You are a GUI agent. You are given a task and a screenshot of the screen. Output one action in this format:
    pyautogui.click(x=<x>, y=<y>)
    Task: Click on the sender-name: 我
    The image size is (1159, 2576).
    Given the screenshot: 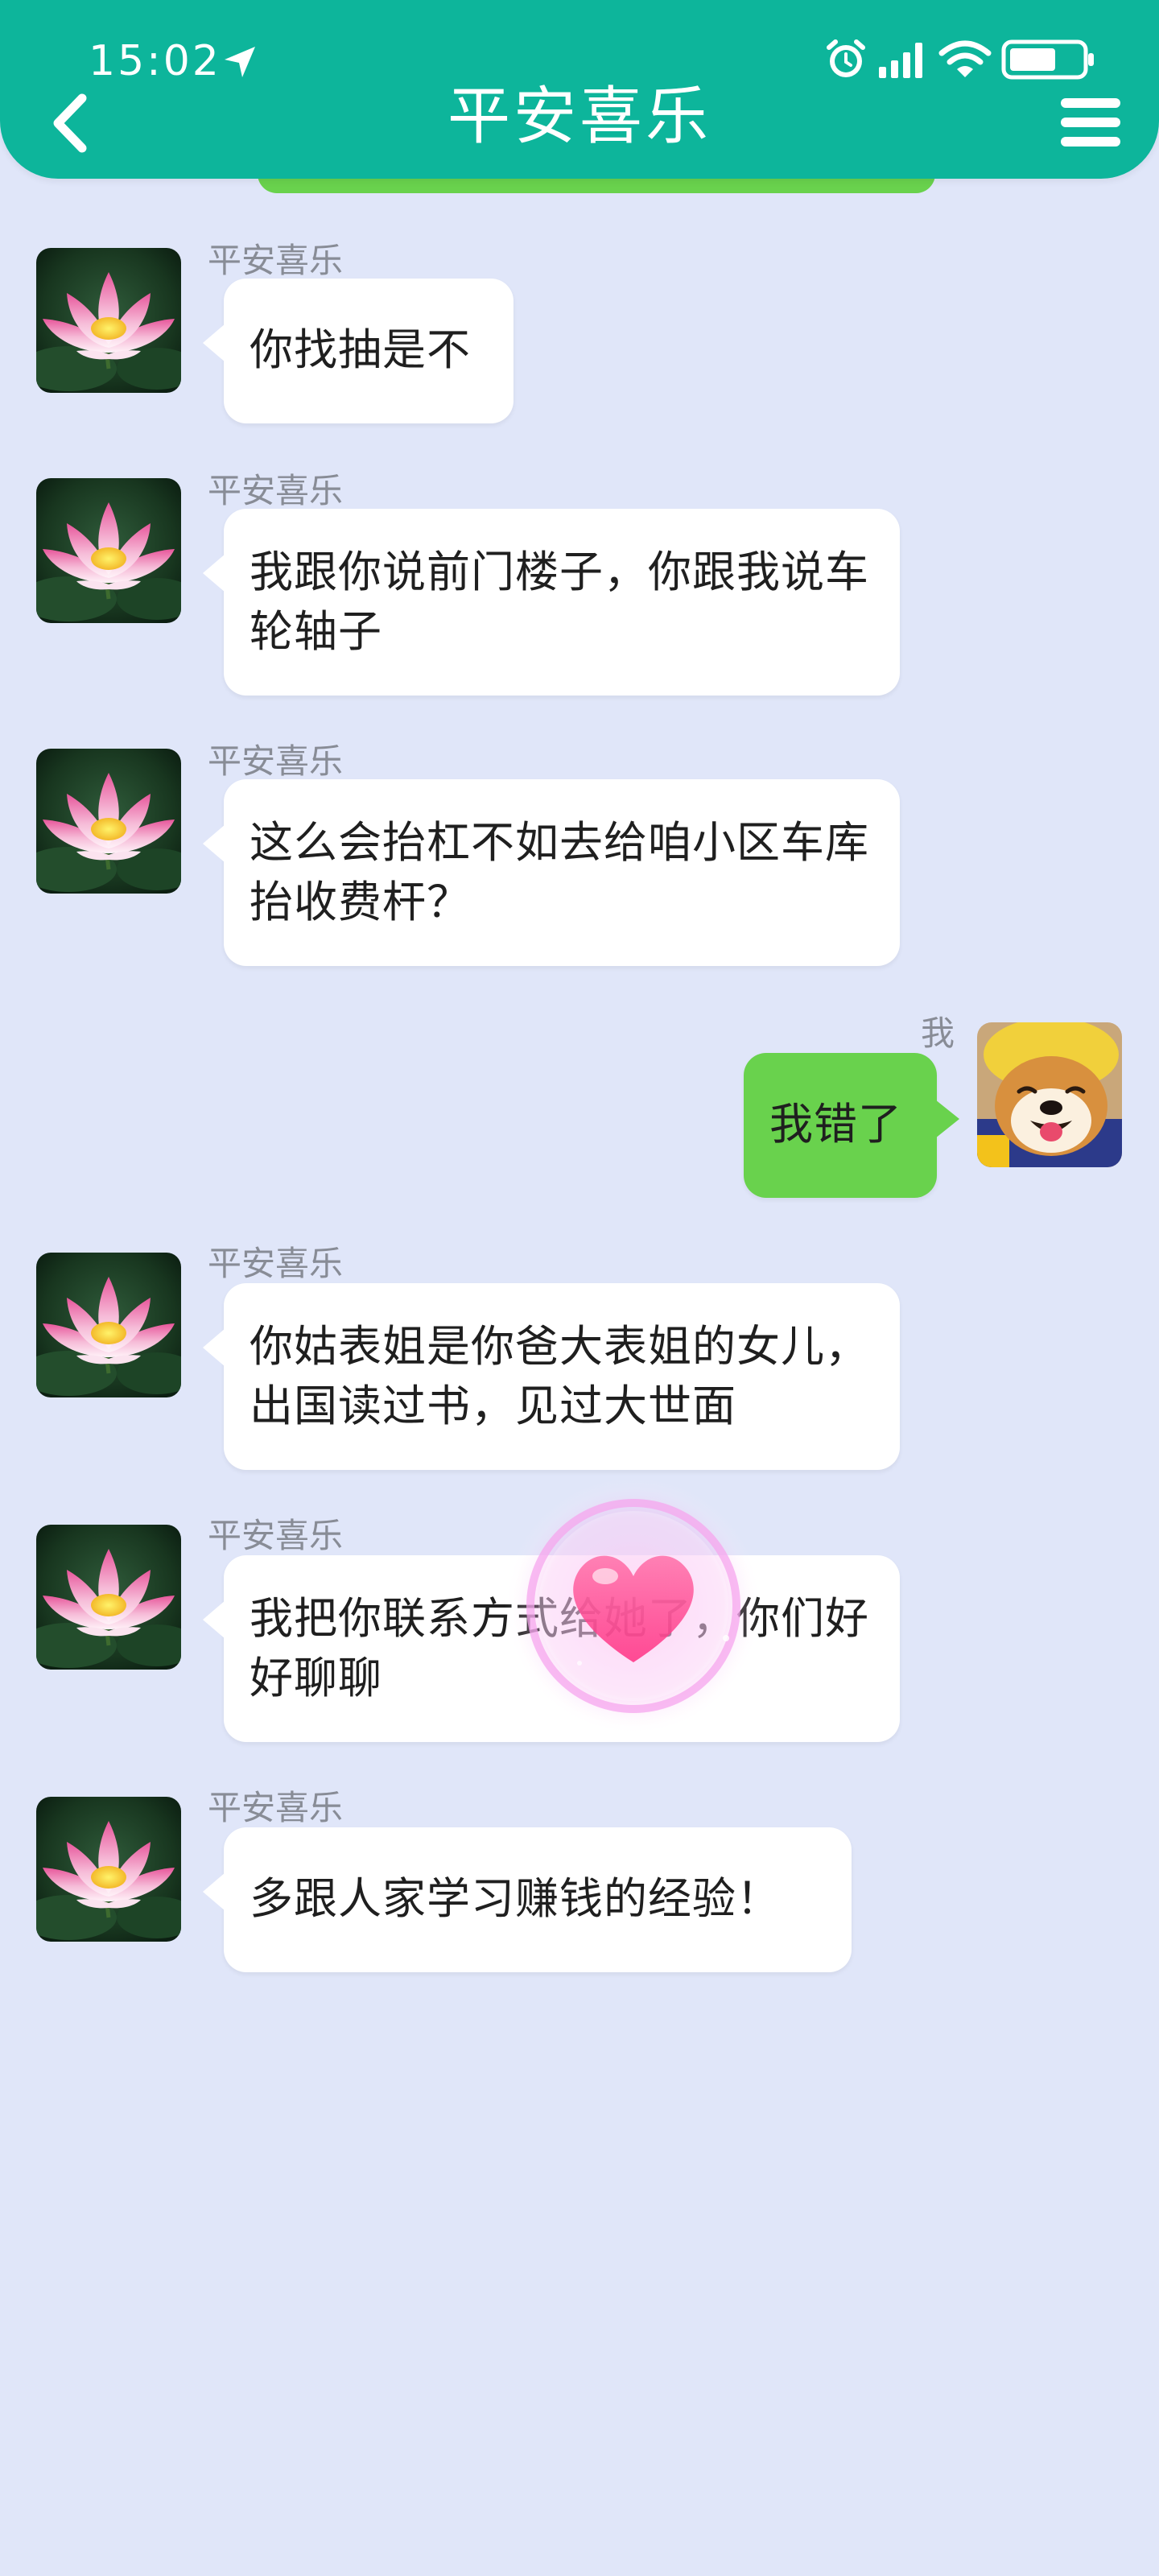 What is the action you would take?
    pyautogui.click(x=937, y=1033)
    